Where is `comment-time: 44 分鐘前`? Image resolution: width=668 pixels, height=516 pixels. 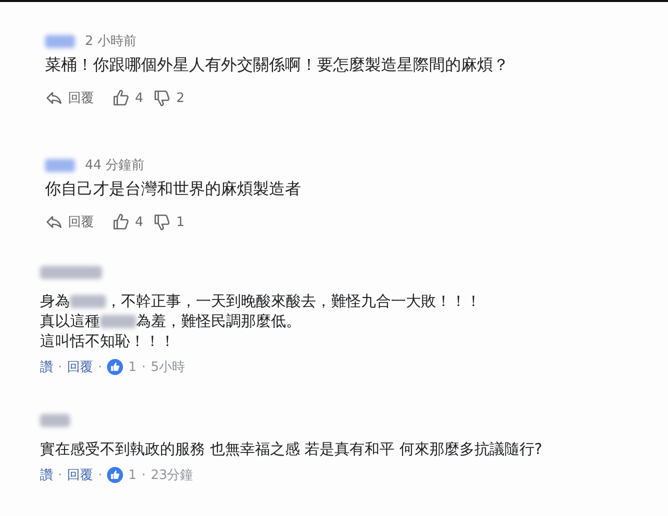 comment-time: 44 分鐘前 is located at coordinates (115, 165).